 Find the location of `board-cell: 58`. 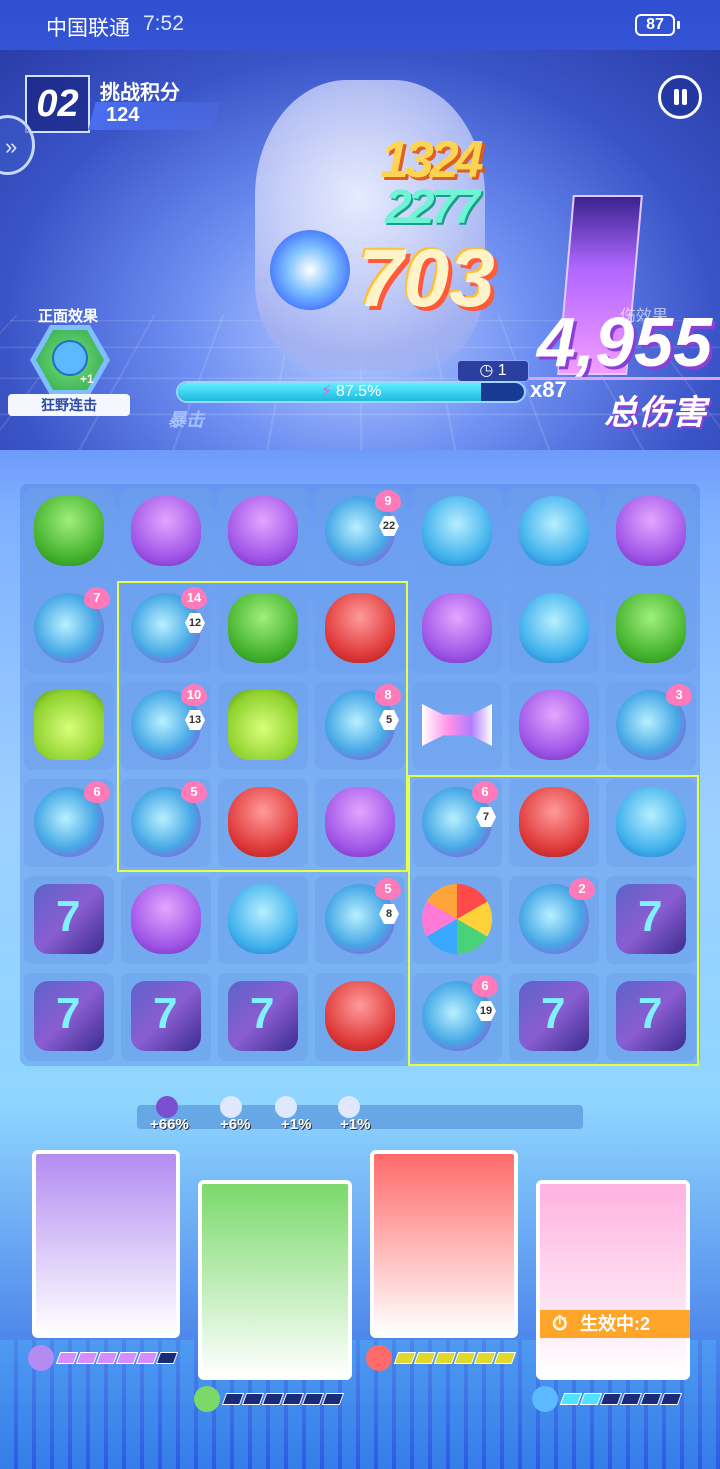

board-cell: 58 is located at coordinates (360, 920).